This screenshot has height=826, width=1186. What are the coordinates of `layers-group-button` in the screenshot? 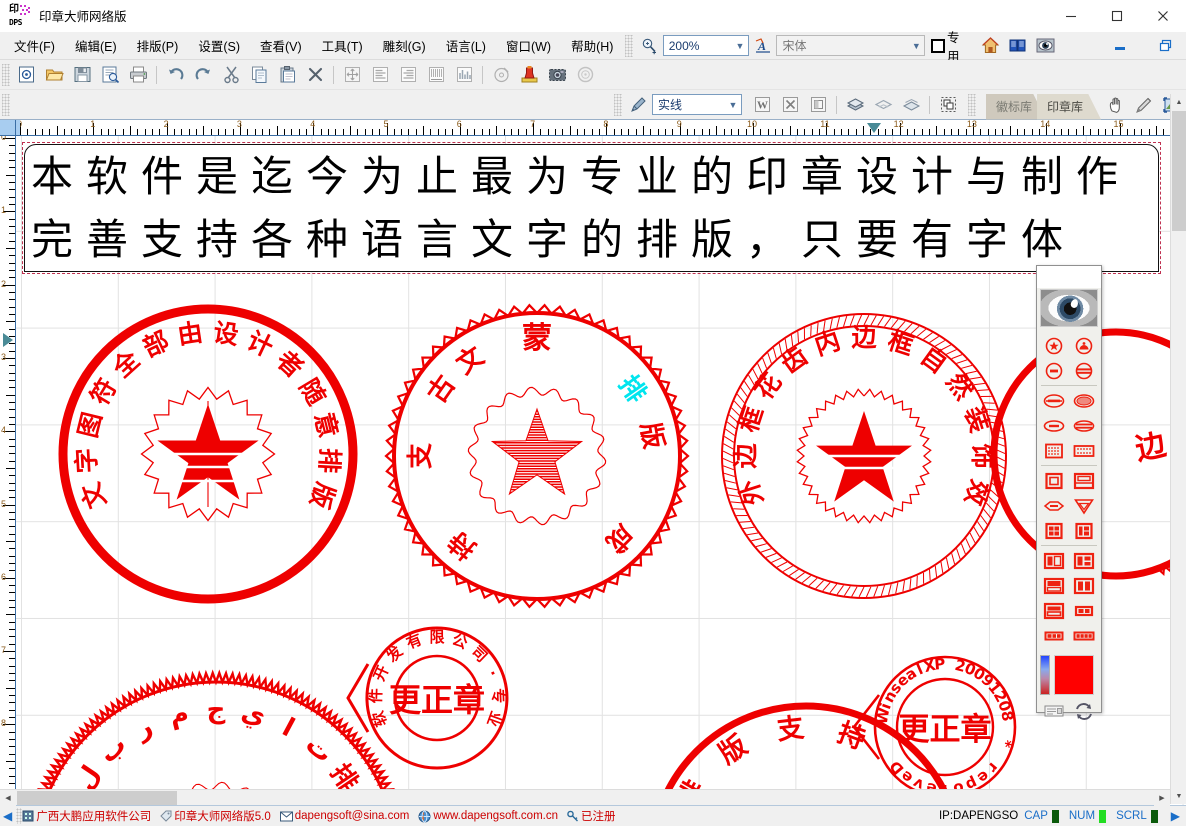 It's located at (911, 105).